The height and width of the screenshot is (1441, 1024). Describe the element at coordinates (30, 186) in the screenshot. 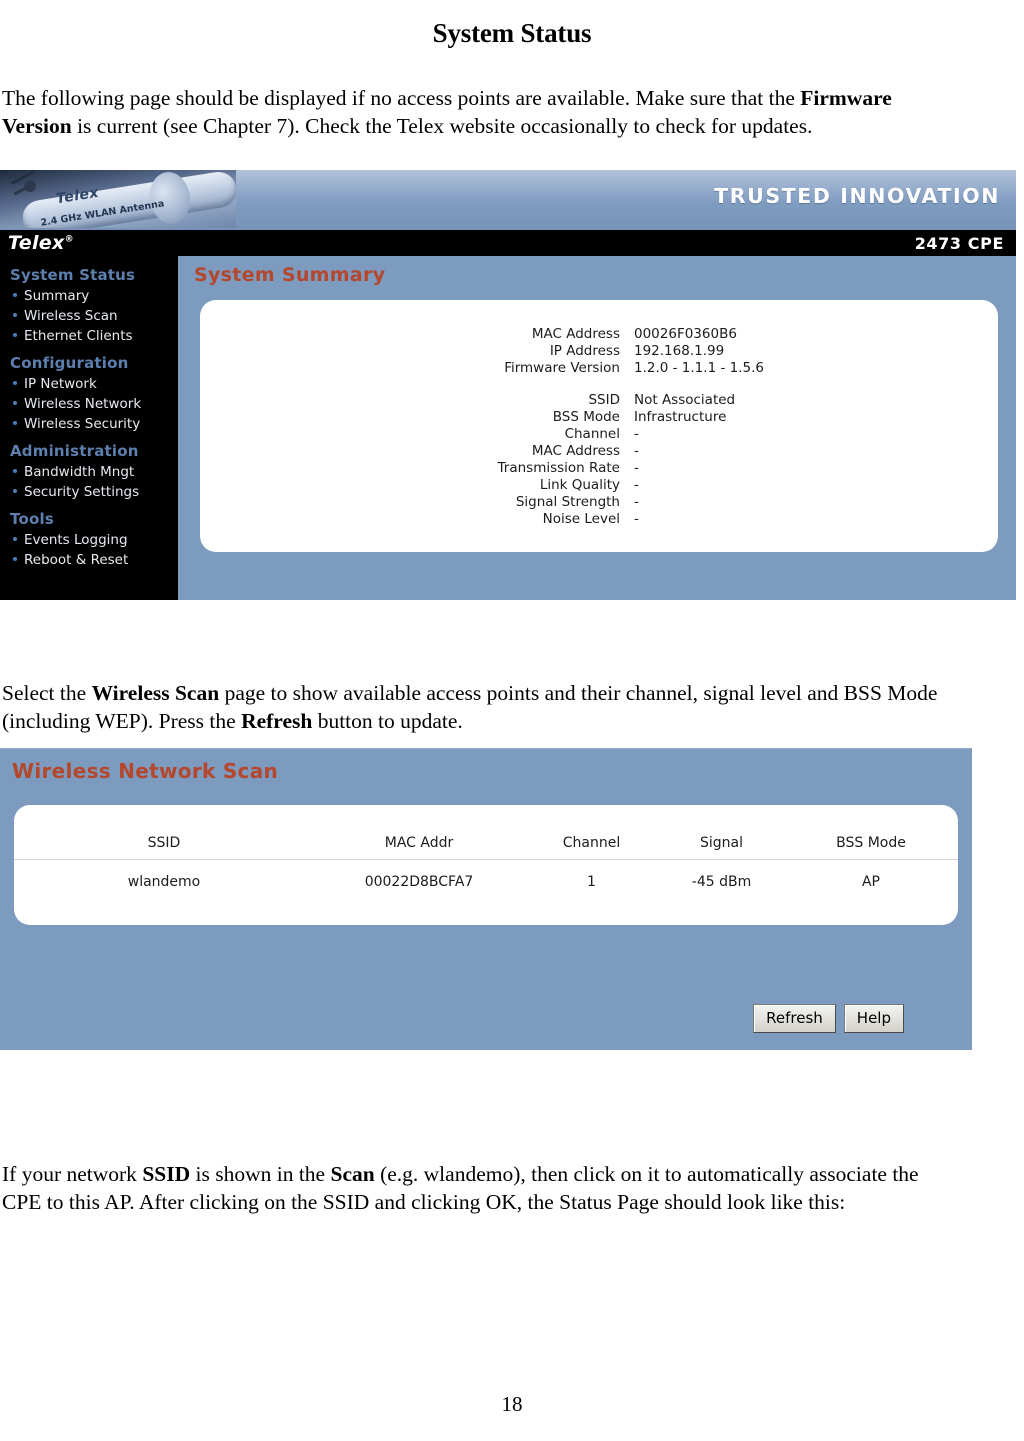

I see `antenna-knob-shape` at that location.